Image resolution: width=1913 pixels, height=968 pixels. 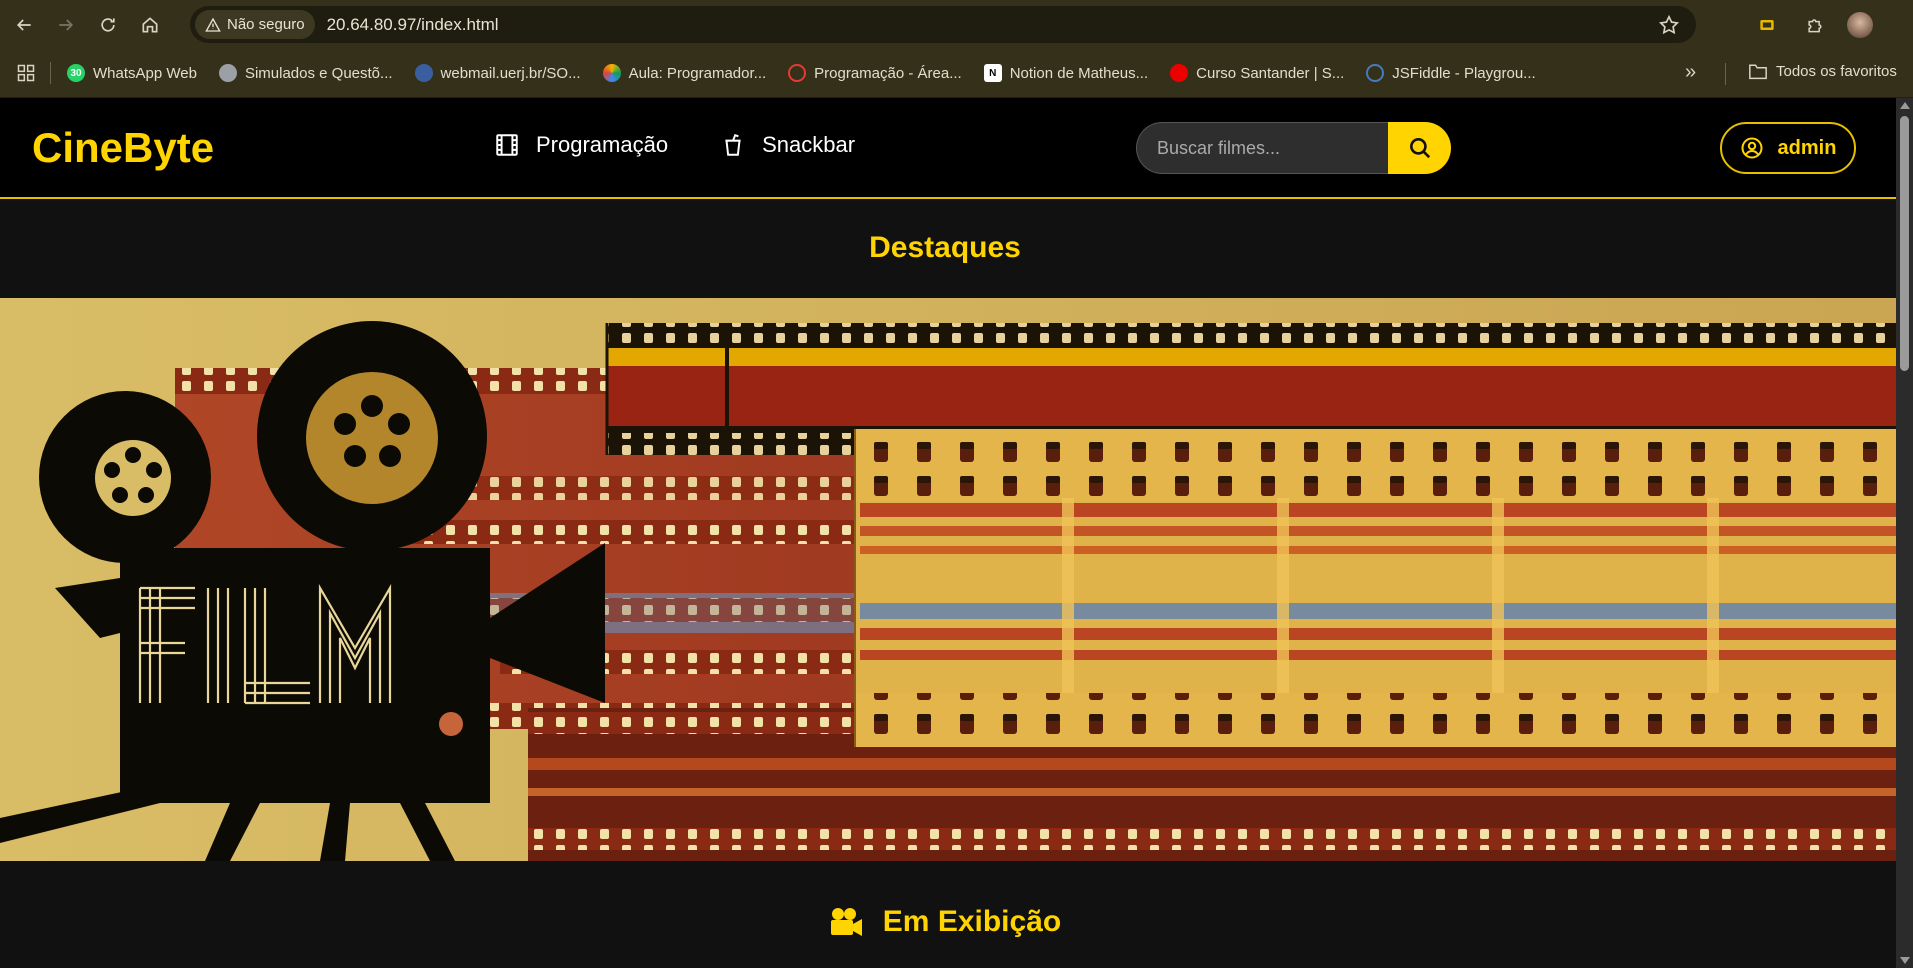 What do you see at coordinates (809, 144) in the screenshot?
I see `nav-item-label: Snackbar` at bounding box center [809, 144].